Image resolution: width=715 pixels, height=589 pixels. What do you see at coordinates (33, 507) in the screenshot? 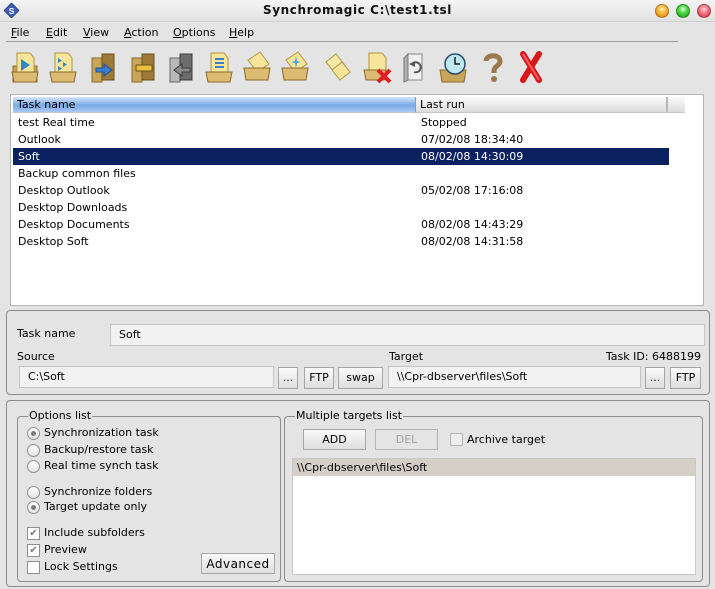
I see `target-update-only-radio` at bounding box center [33, 507].